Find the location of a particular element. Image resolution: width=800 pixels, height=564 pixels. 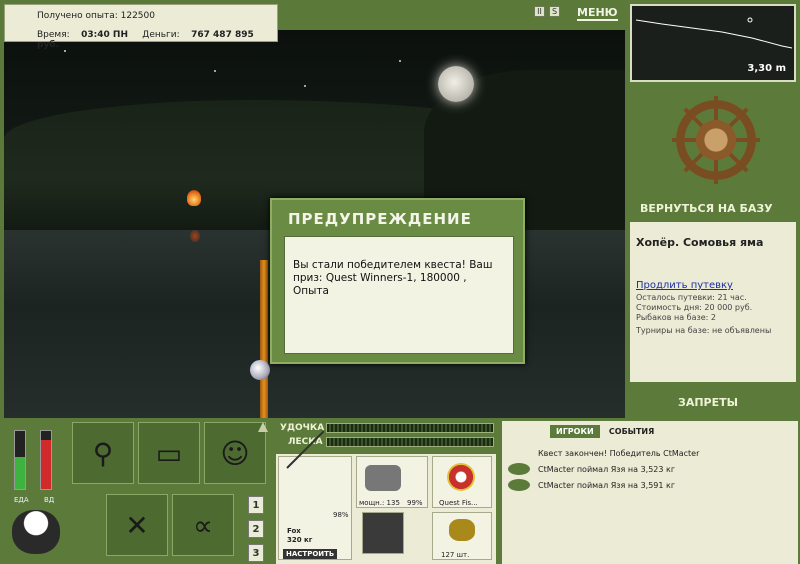

reel-slot: мощн.: 135 99% is located at coordinates (392, 482).